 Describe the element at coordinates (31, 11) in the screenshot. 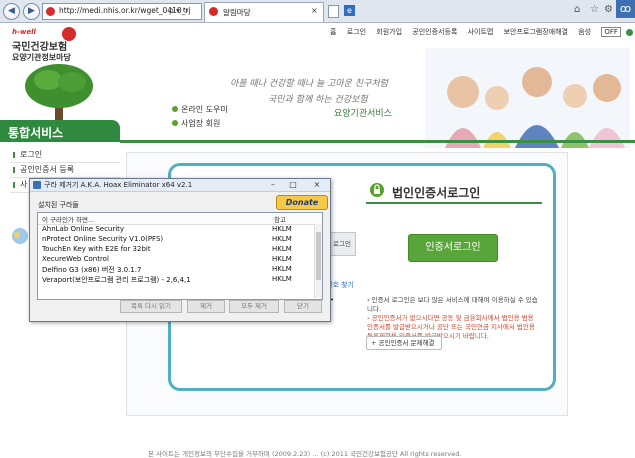

I see `forward-icon: ▶` at that location.